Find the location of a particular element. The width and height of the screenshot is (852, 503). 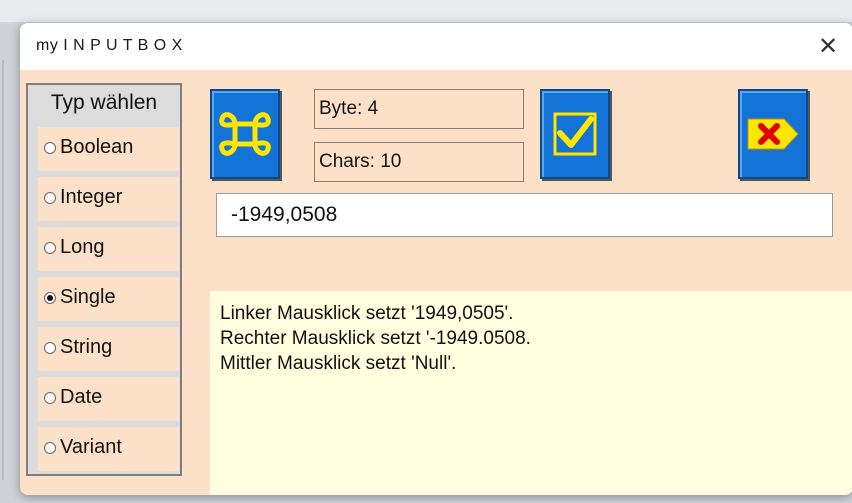

type-option-integer: Integer is located at coordinates (108, 199).